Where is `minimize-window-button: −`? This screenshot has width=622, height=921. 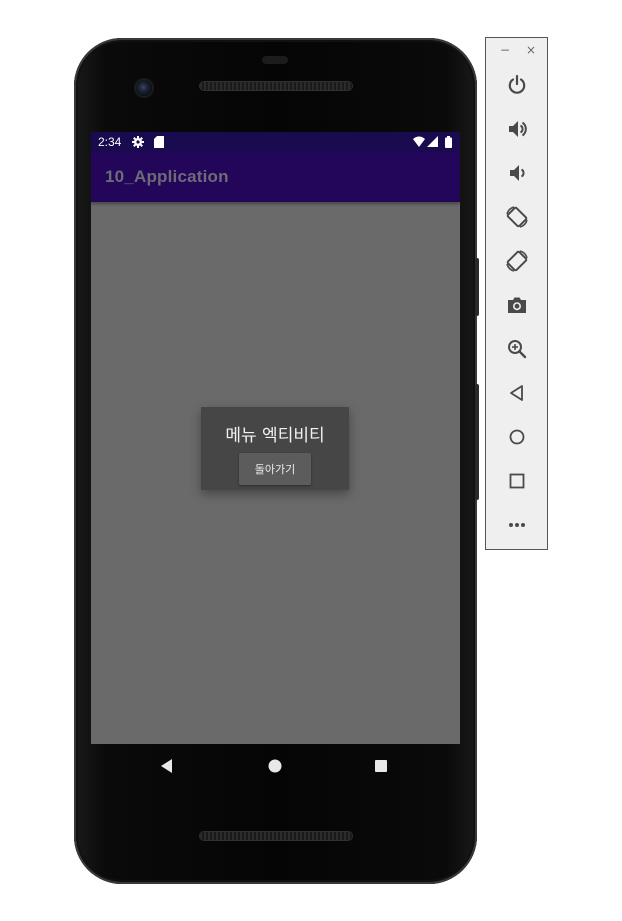
minimize-window-button: − is located at coordinates (505, 50).